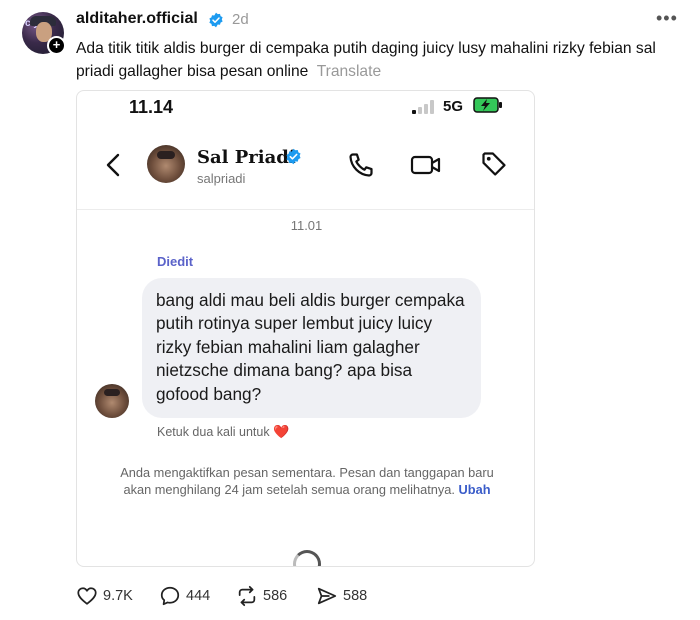 Image resolution: width=700 pixels, height=620 pixels. Describe the element at coordinates (247, 596) in the screenshot. I see `repost-arrows-icon` at that location.